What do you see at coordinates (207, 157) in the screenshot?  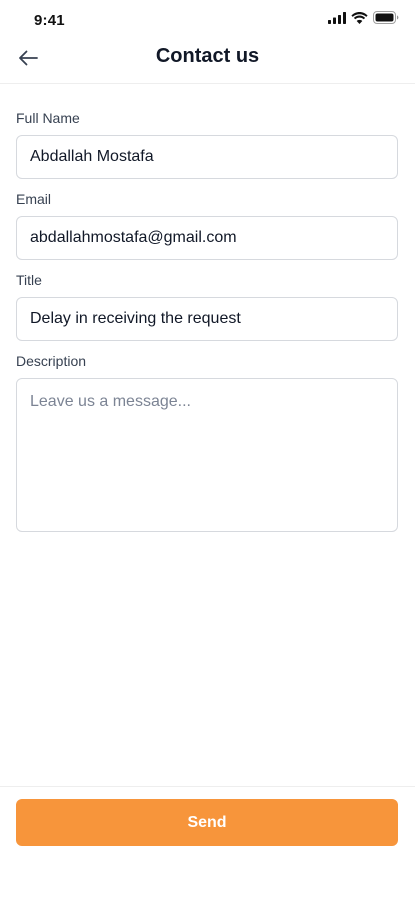 I see `full-name-input` at bounding box center [207, 157].